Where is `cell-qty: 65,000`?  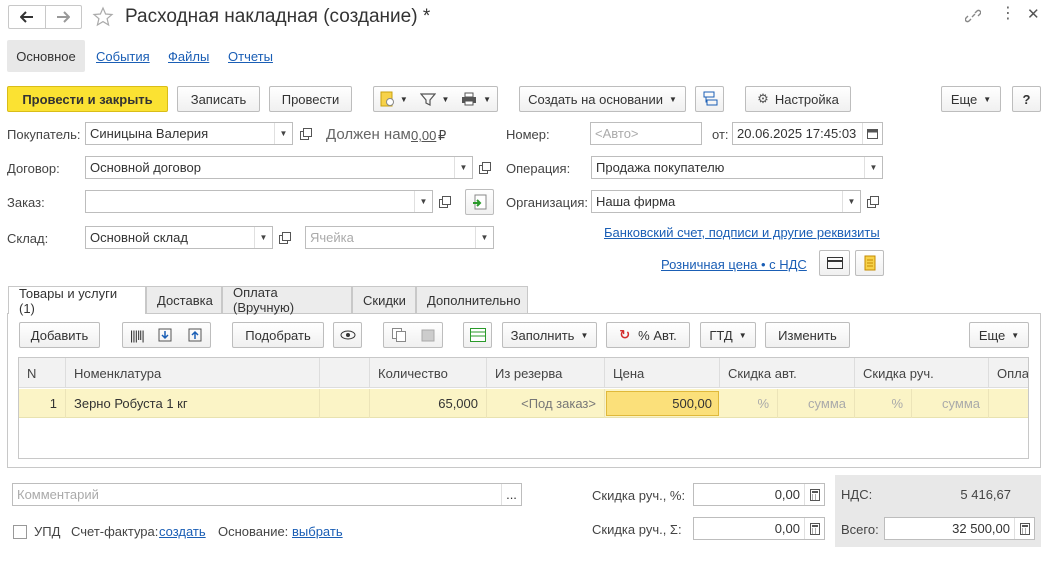
cell-qty: 65,000 is located at coordinates (428, 403).